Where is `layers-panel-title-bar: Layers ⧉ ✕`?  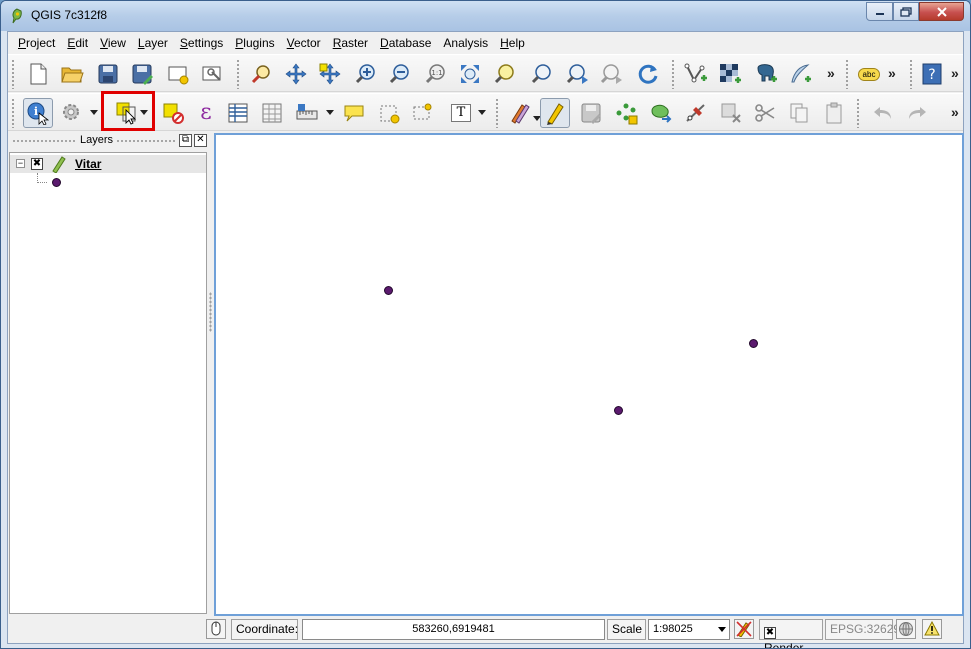 layers-panel-title-bar: Layers ⧉ ✕ is located at coordinates (108, 141).